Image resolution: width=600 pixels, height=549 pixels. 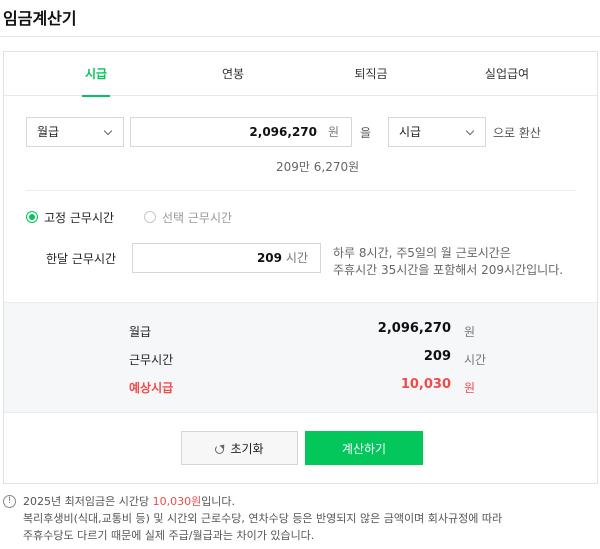 I want to click on monthly-hours-label: 한달 근무시간, so click(x=81, y=259).